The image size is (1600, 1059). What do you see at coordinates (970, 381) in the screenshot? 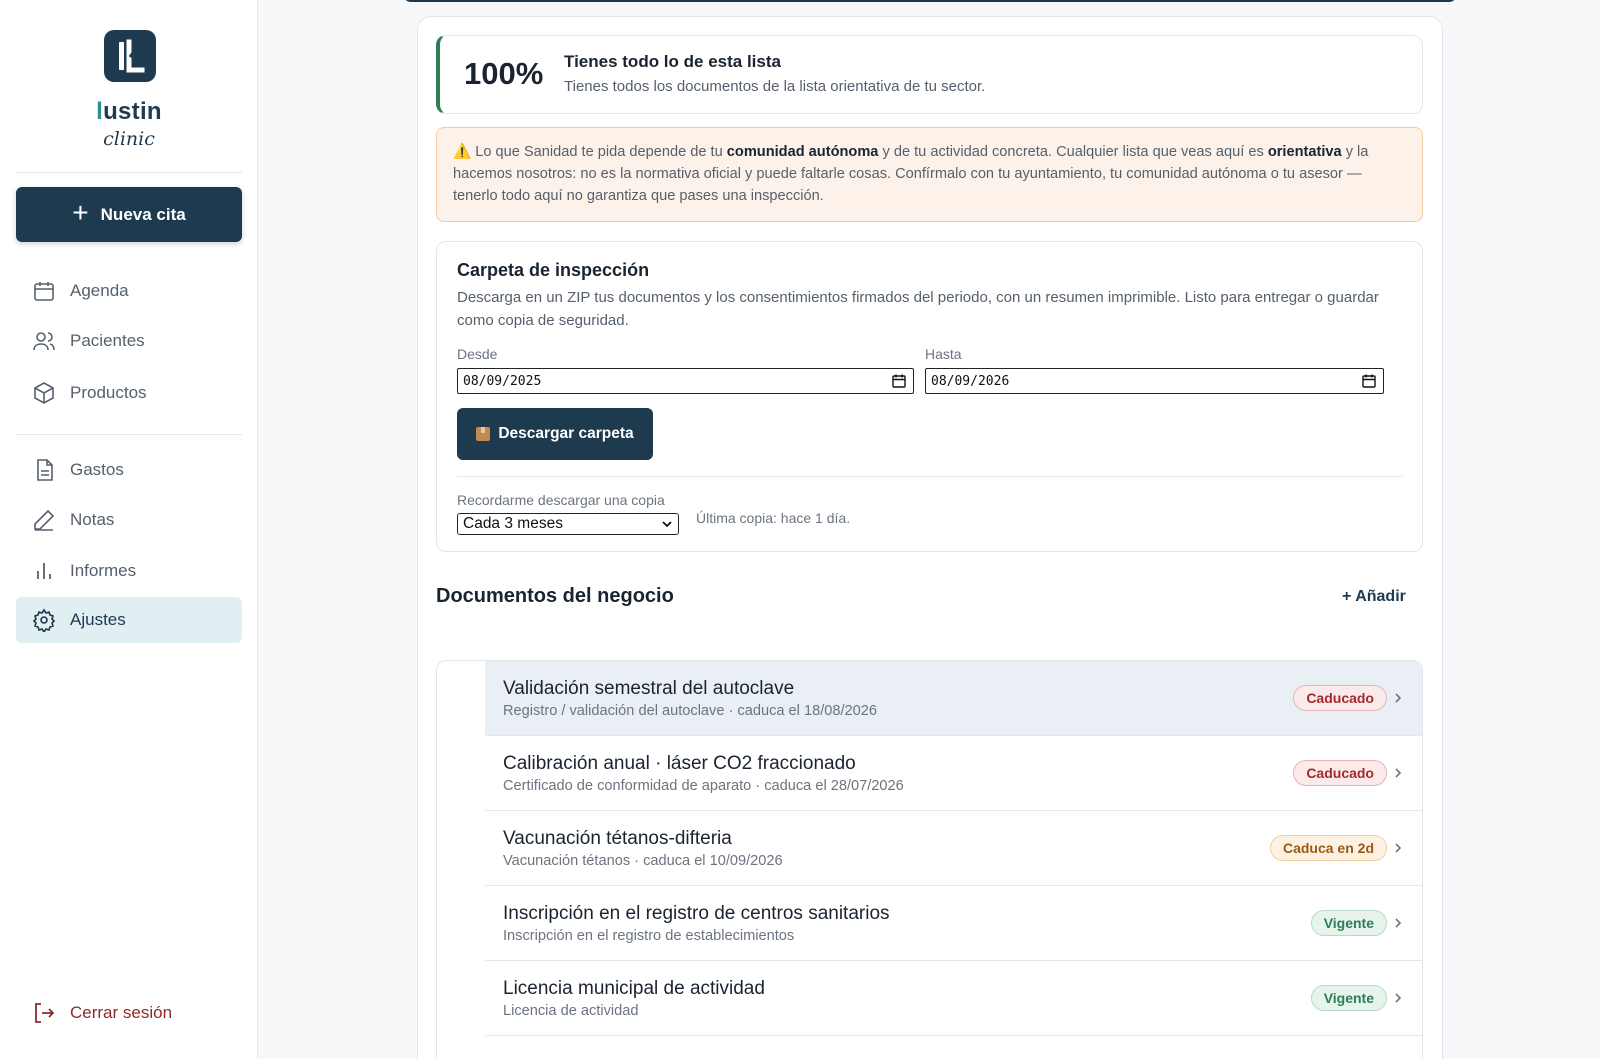
I see `to-date-value: 08/09/2026` at bounding box center [970, 381].